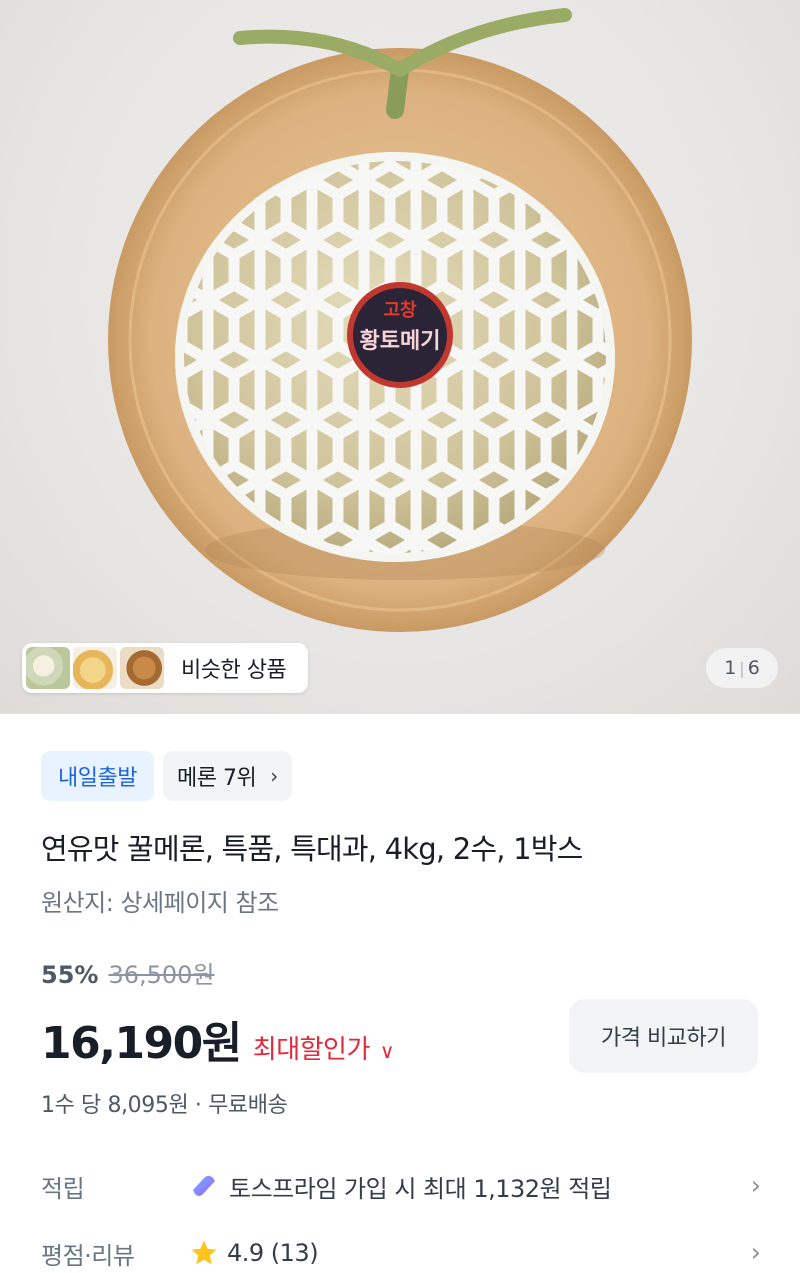  What do you see at coordinates (164, 1105) in the screenshot?
I see `unit-price-shipping: 1수 당 8,095원 · 무료배송` at bounding box center [164, 1105].